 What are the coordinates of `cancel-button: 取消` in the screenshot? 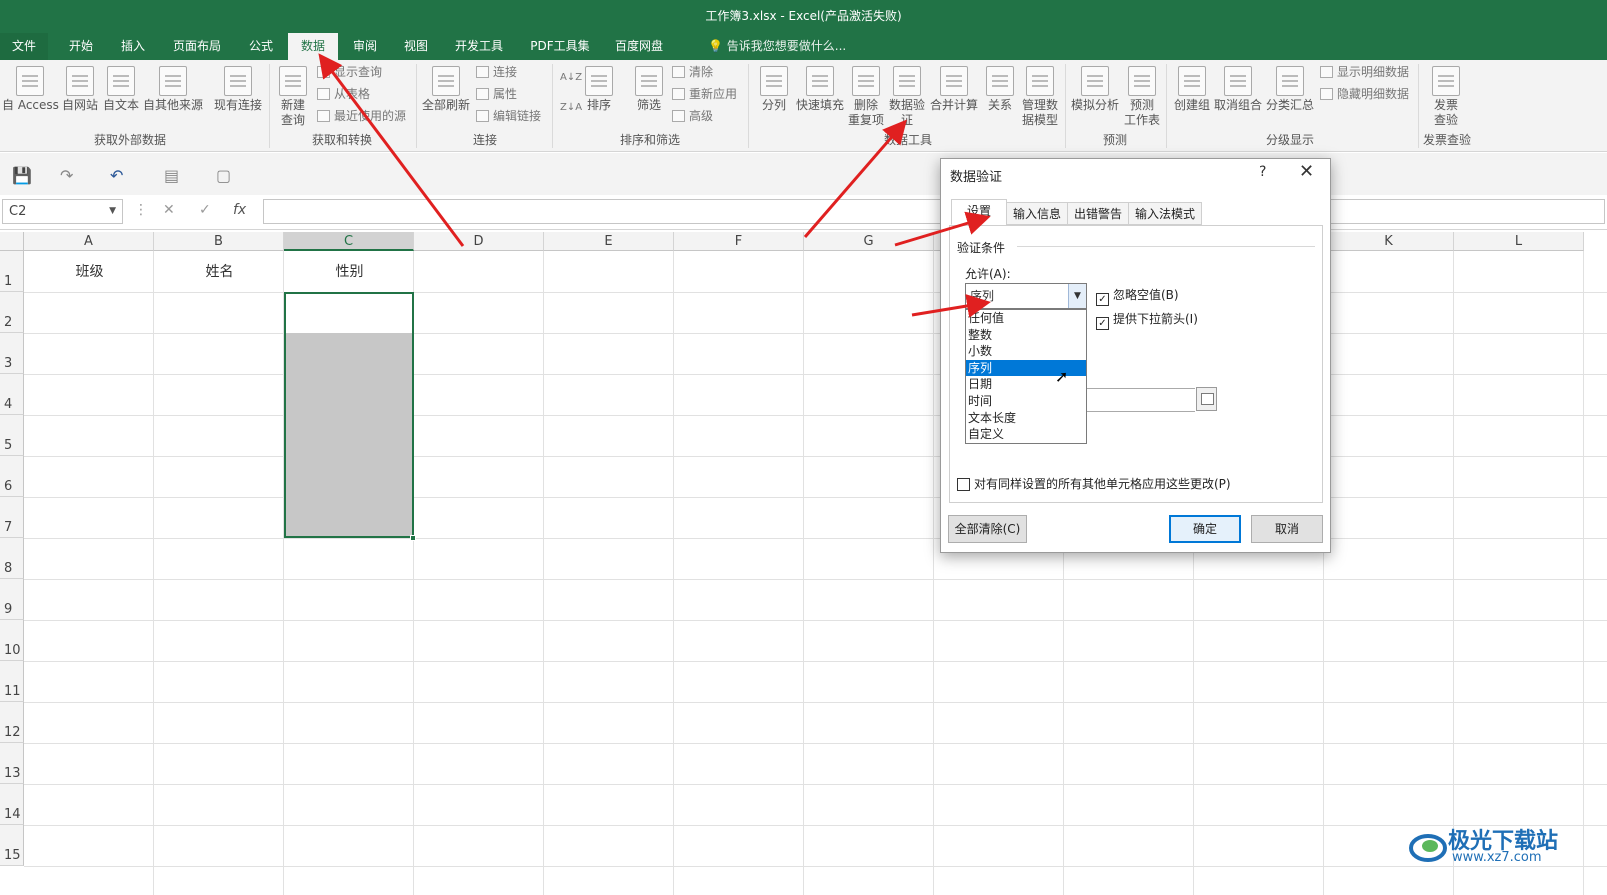 It's located at (1287, 529).